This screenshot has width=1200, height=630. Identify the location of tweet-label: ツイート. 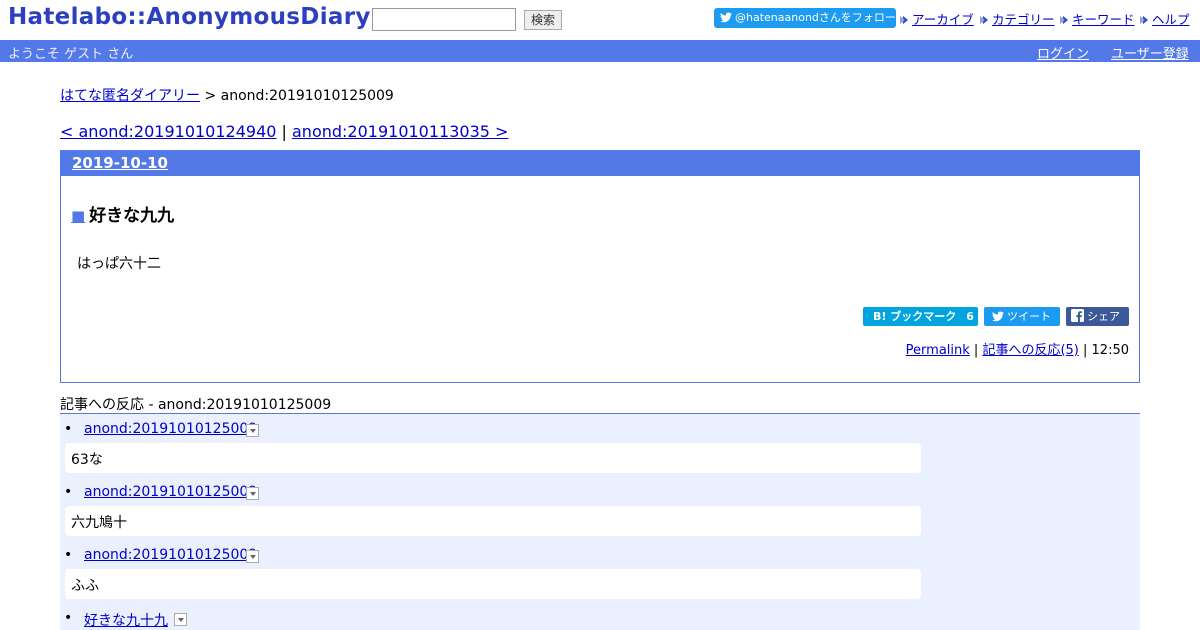
(1029, 316).